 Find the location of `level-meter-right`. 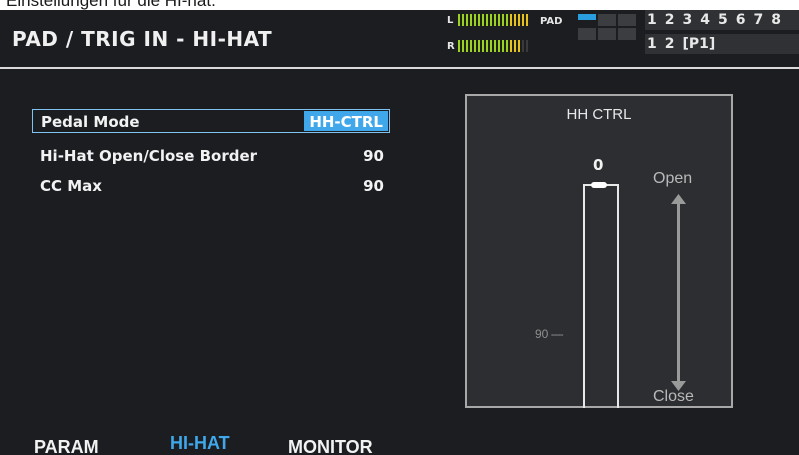

level-meter-right is located at coordinates (493, 46).